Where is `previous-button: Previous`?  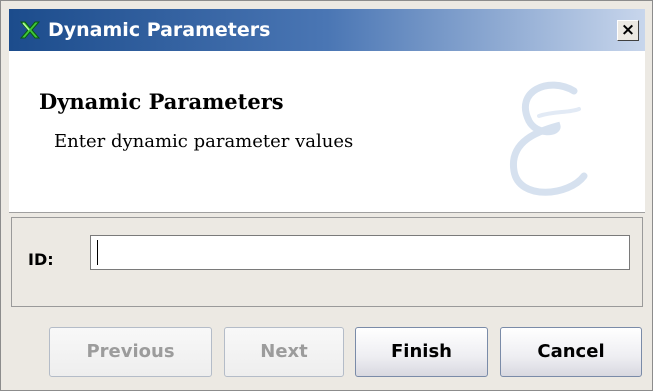
previous-button: Previous is located at coordinates (130, 352).